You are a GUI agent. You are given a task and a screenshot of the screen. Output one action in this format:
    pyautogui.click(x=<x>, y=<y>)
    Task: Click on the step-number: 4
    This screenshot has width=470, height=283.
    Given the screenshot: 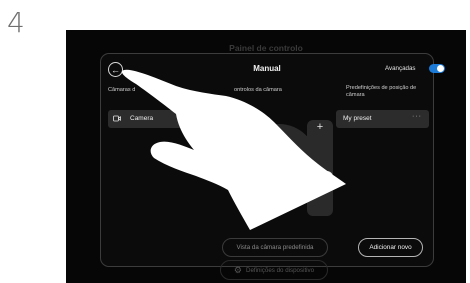 What is the action you would take?
    pyautogui.click(x=16, y=22)
    